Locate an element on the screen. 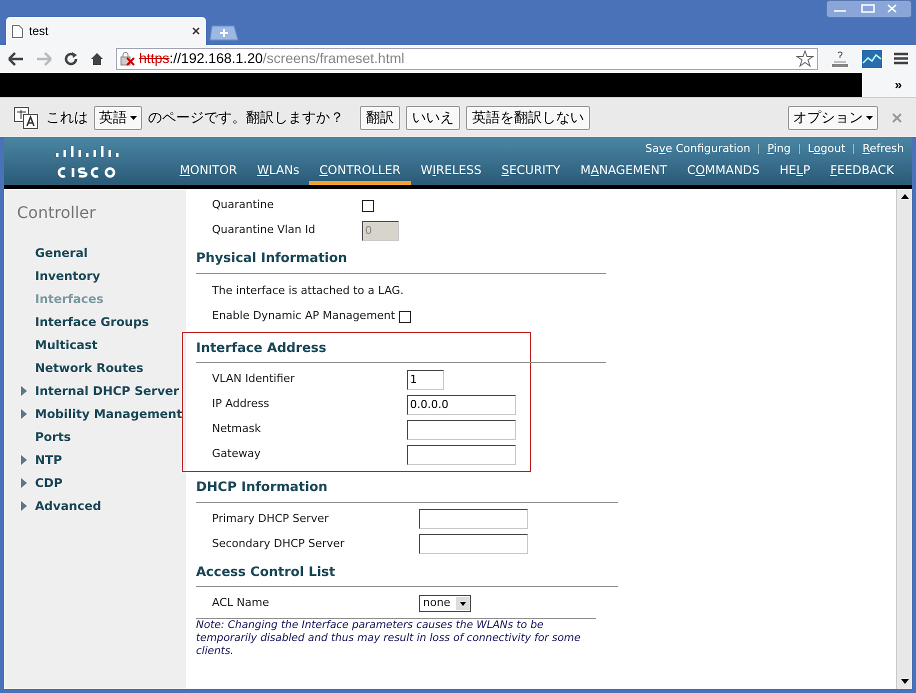 The height and width of the screenshot is (693, 916). sidebar-link: Ports is located at coordinates (53, 436).